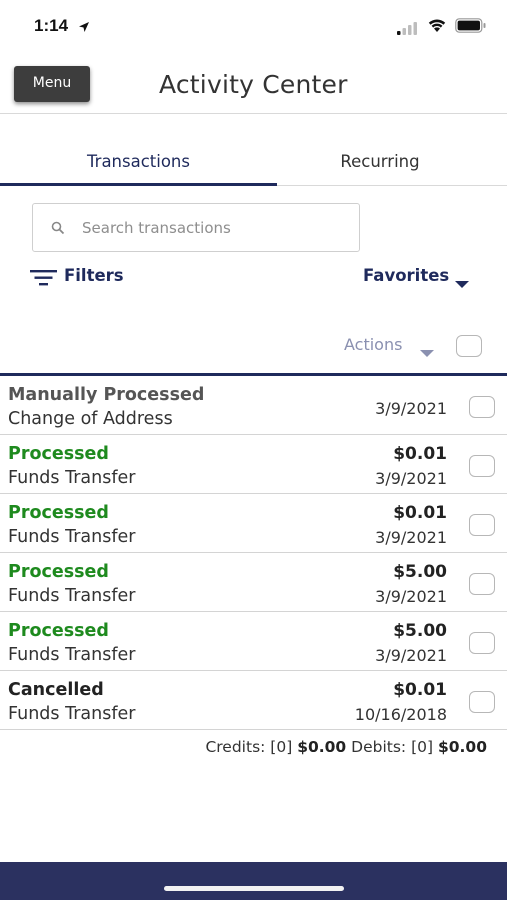 Image resolution: width=507 pixels, height=900 pixels. I want to click on transaction-date: 10/16/2018, so click(400, 714).